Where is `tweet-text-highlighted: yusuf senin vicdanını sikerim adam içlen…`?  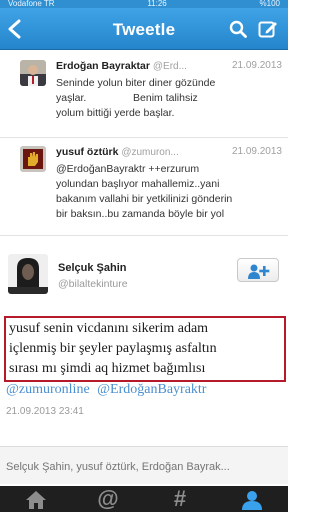 tweet-text-highlighted: yusuf senin vicdanını sikerim adam içlen… is located at coordinates (145, 349).